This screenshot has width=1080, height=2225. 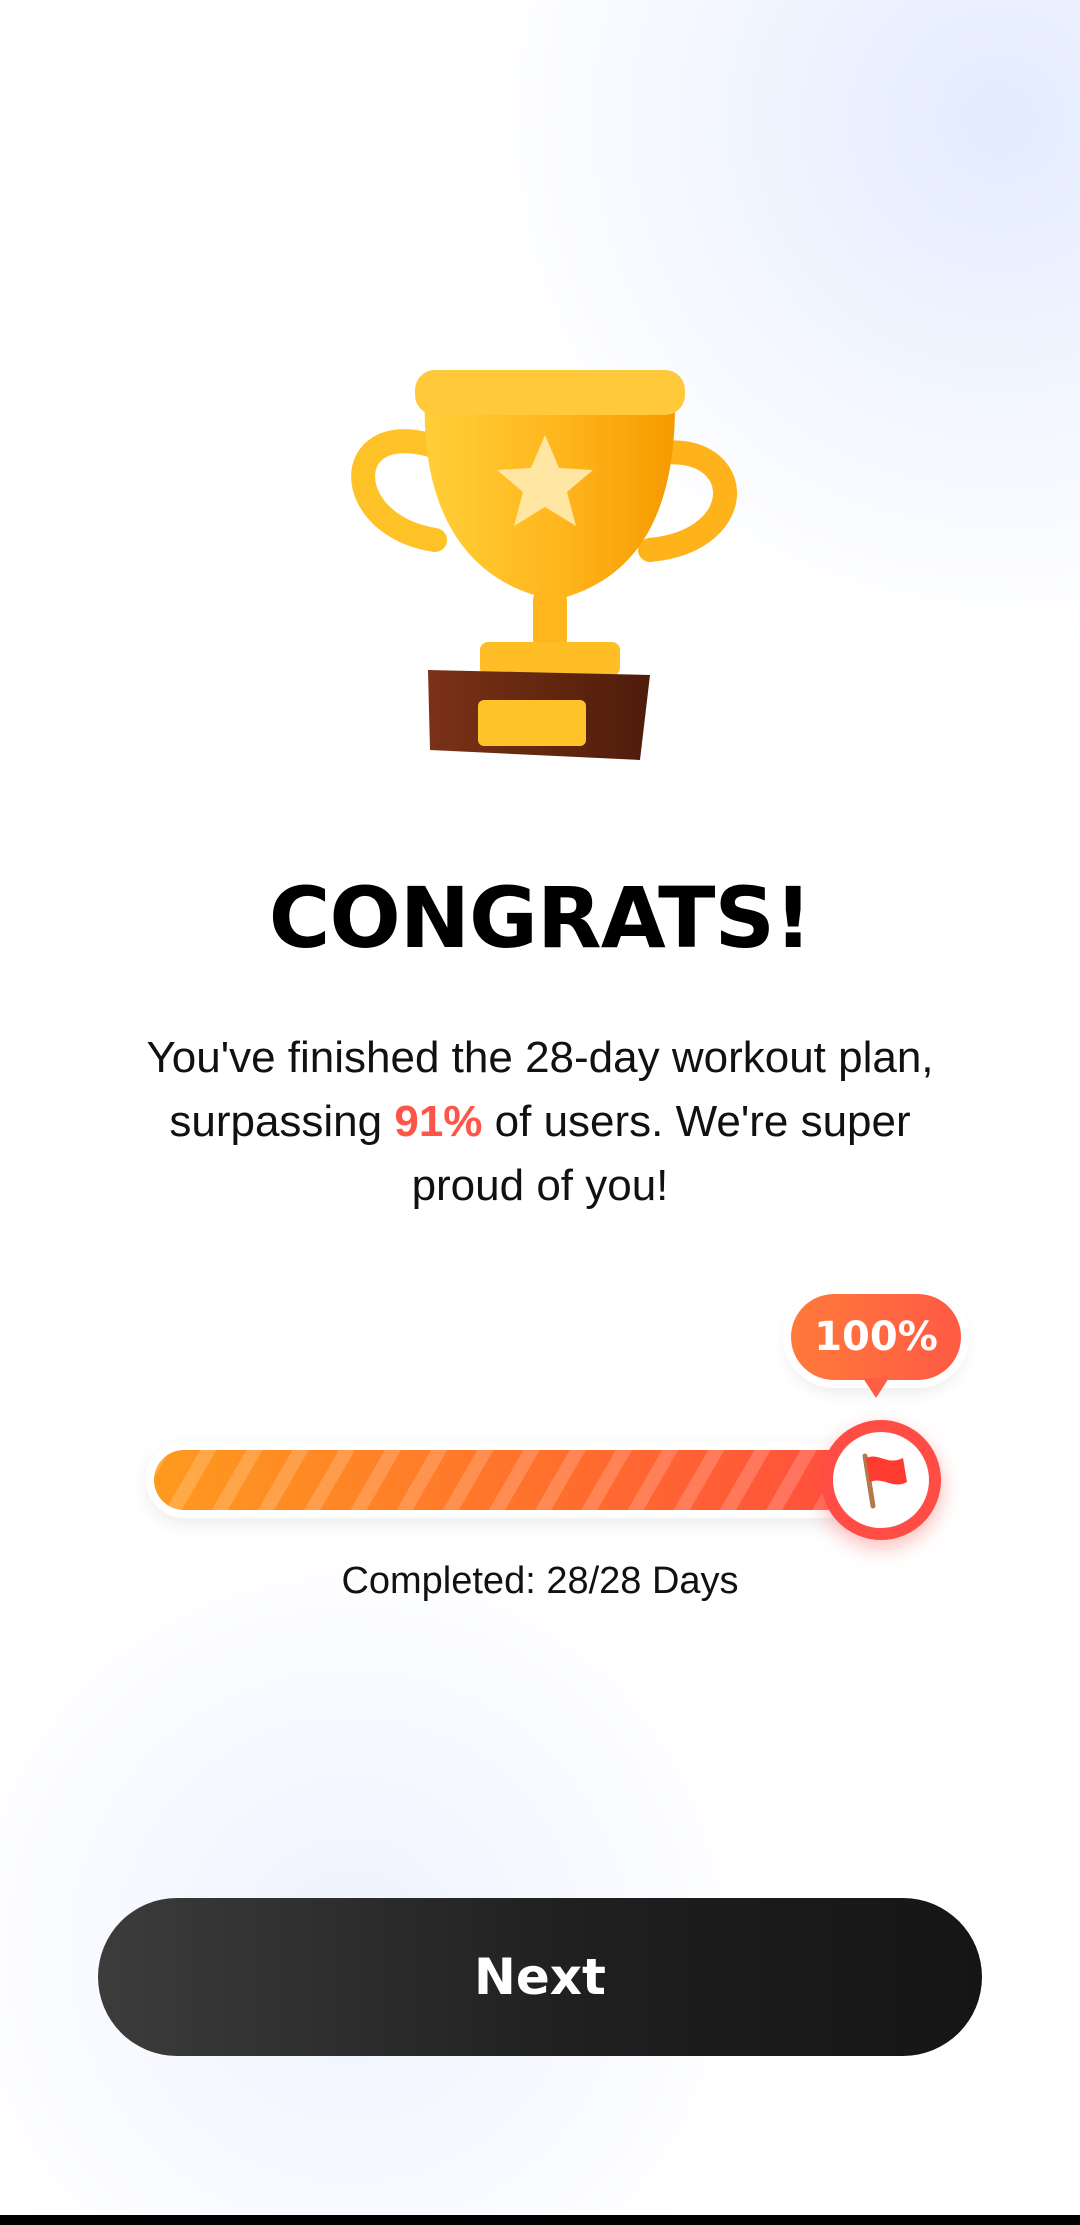 I want to click on message-text-end: of users. We're super proud of you!, so click(x=661, y=1153).